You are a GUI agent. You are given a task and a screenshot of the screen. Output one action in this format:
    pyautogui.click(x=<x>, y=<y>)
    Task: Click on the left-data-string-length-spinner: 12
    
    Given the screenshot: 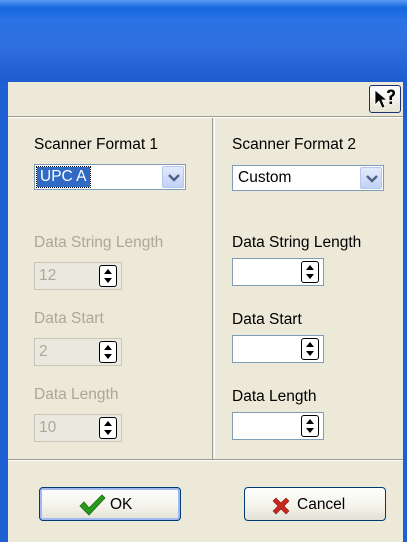 What is the action you would take?
    pyautogui.click(x=78, y=276)
    